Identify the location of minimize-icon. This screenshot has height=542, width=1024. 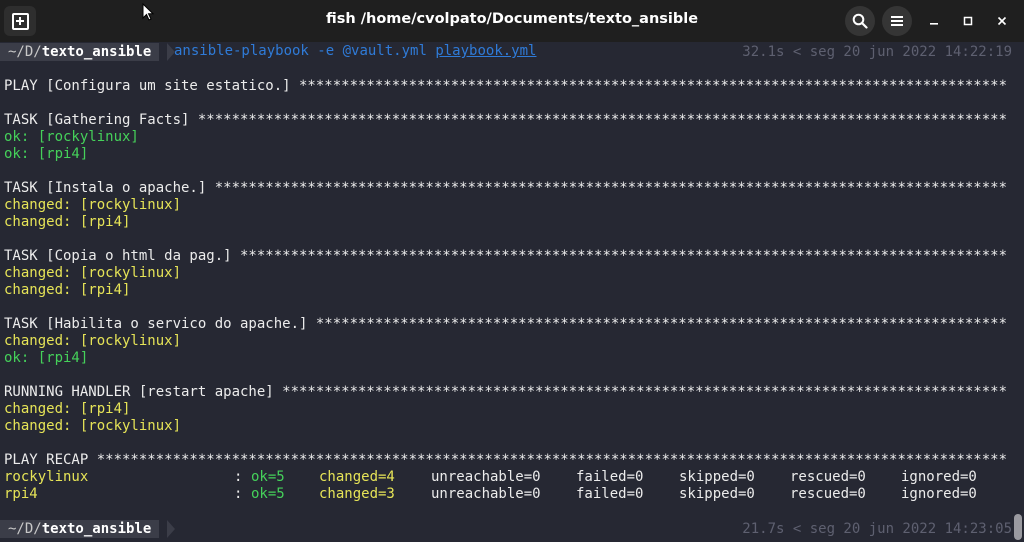
(934, 24).